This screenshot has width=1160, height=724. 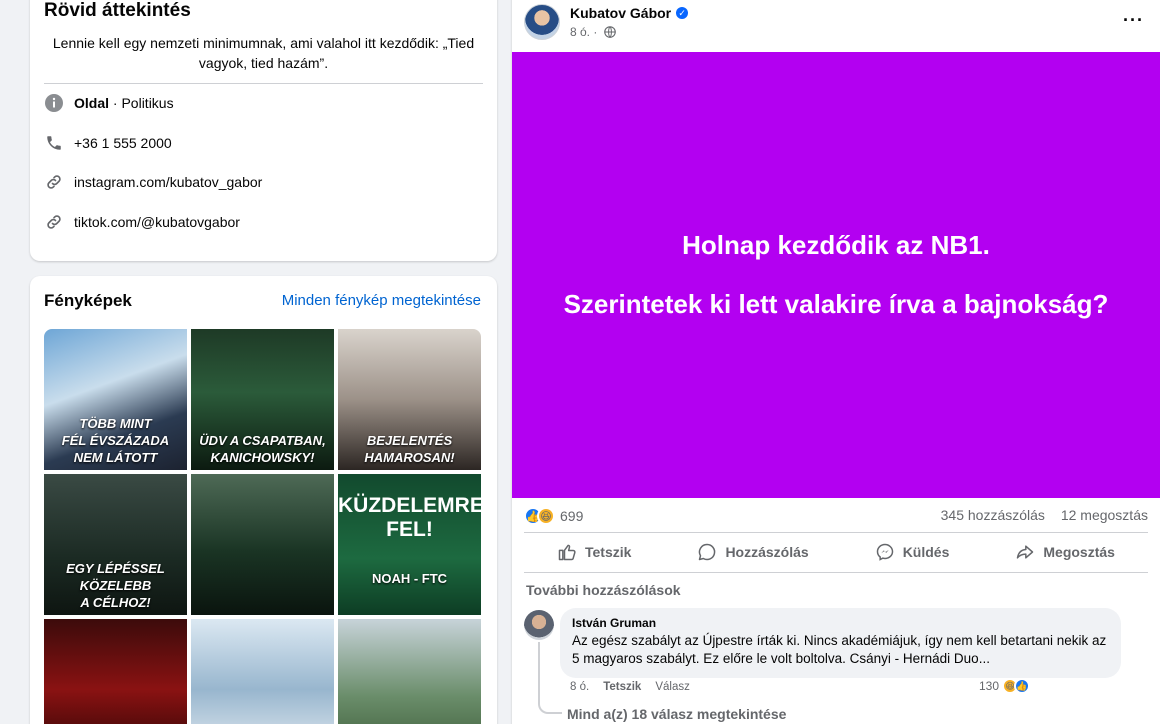 What do you see at coordinates (567, 552) in the screenshot?
I see `thumbs-up-icon` at bounding box center [567, 552].